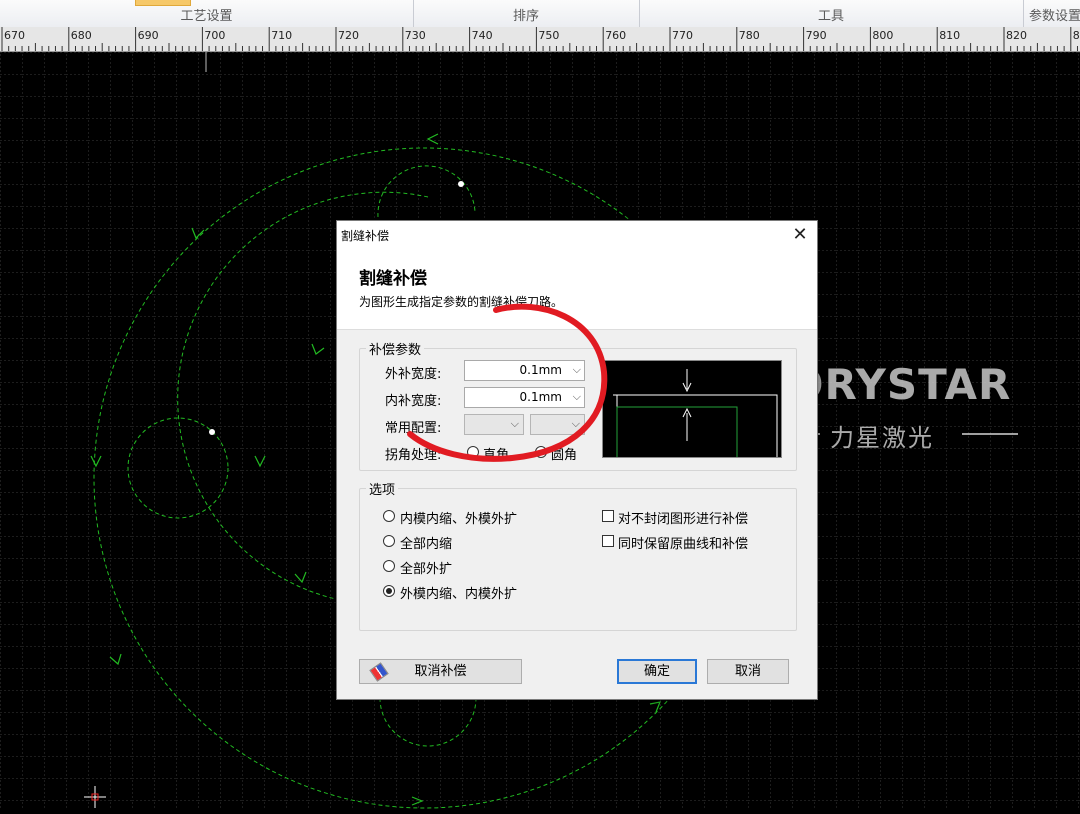  What do you see at coordinates (749, 35) in the screenshot?
I see `ruler-label: 780` at bounding box center [749, 35].